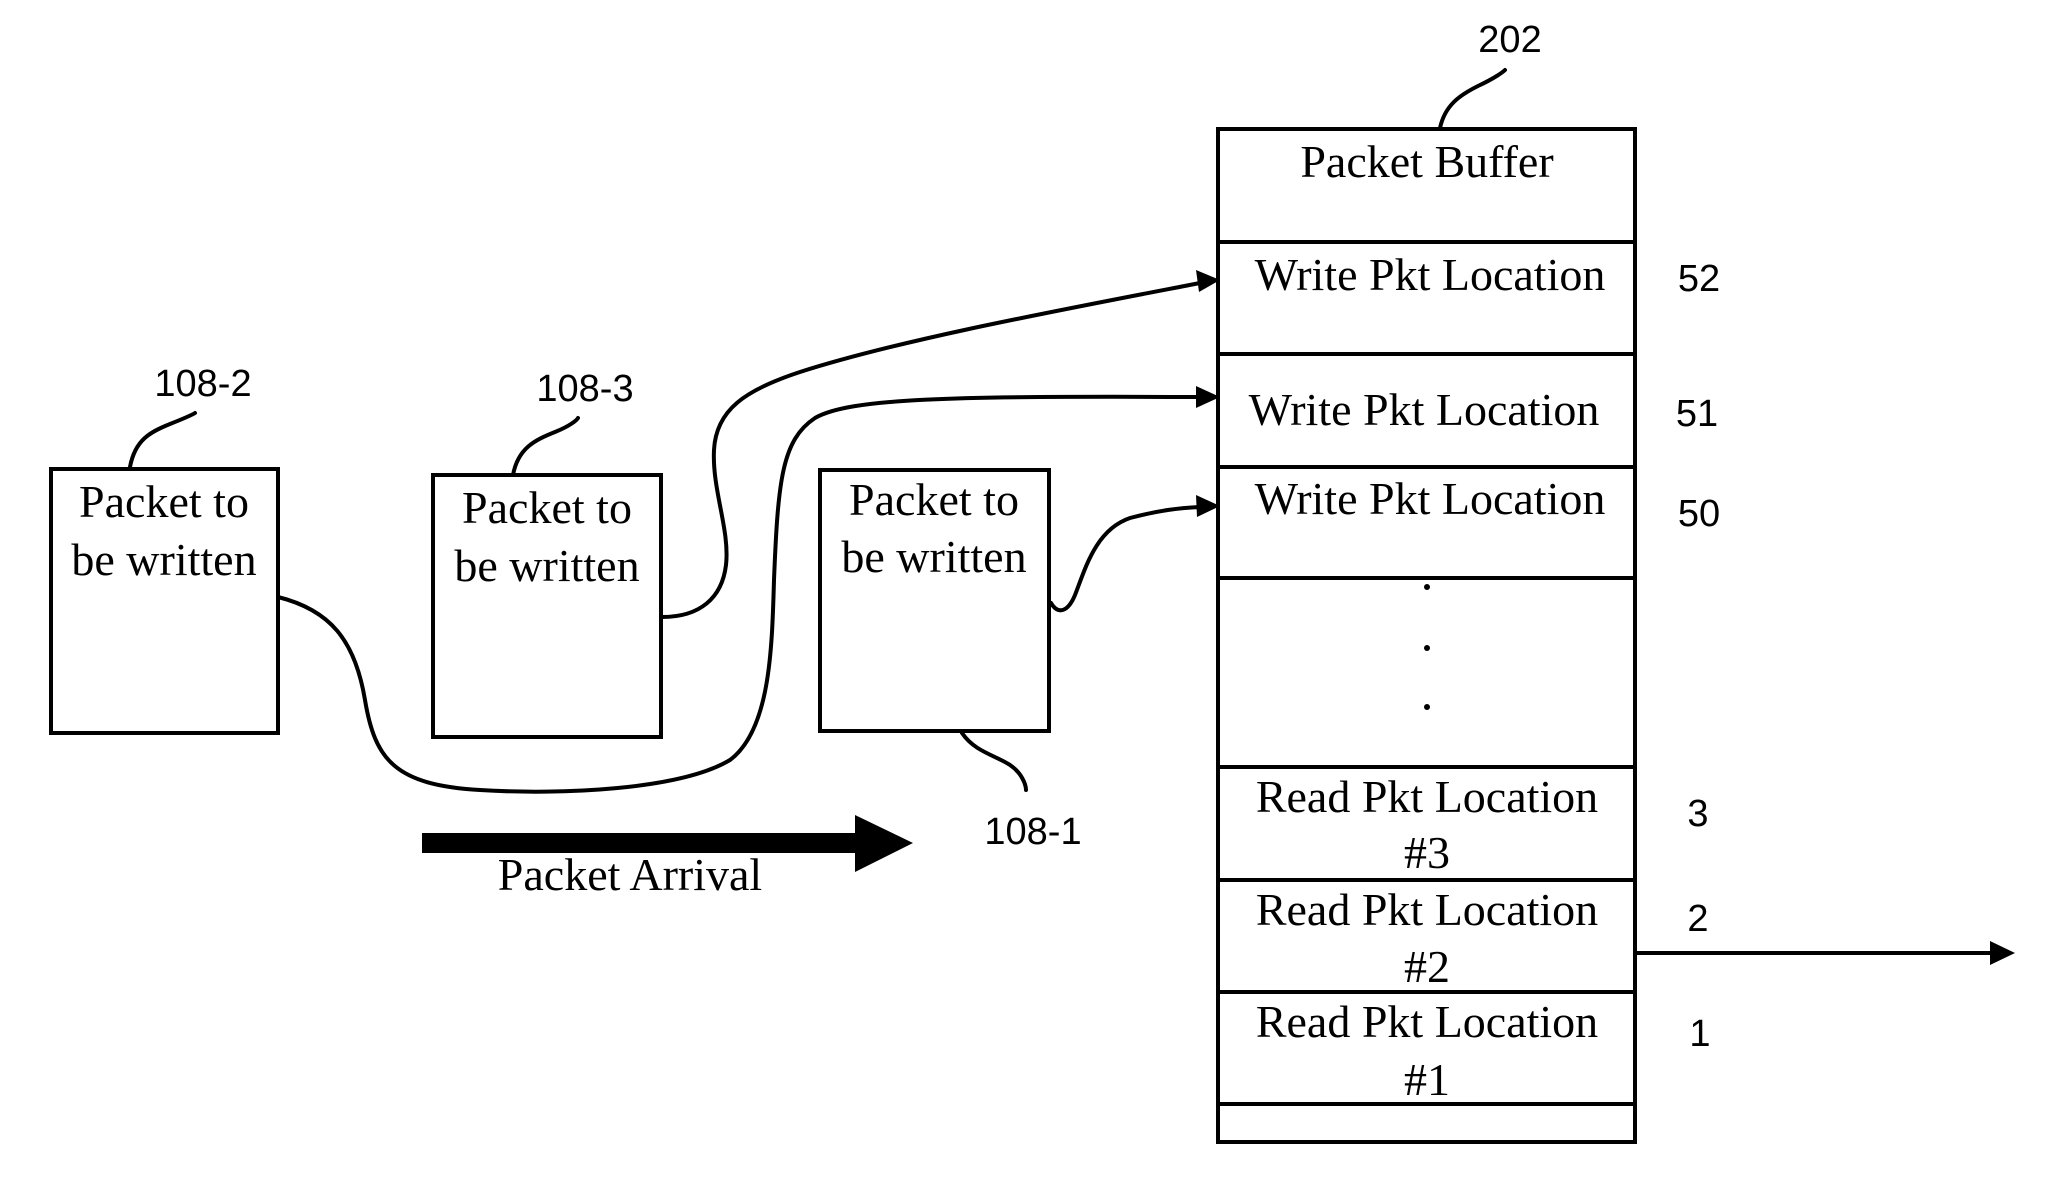 The height and width of the screenshot is (1199, 2070). I want to click on packet-text-108-3-line2: be written, so click(546, 565).